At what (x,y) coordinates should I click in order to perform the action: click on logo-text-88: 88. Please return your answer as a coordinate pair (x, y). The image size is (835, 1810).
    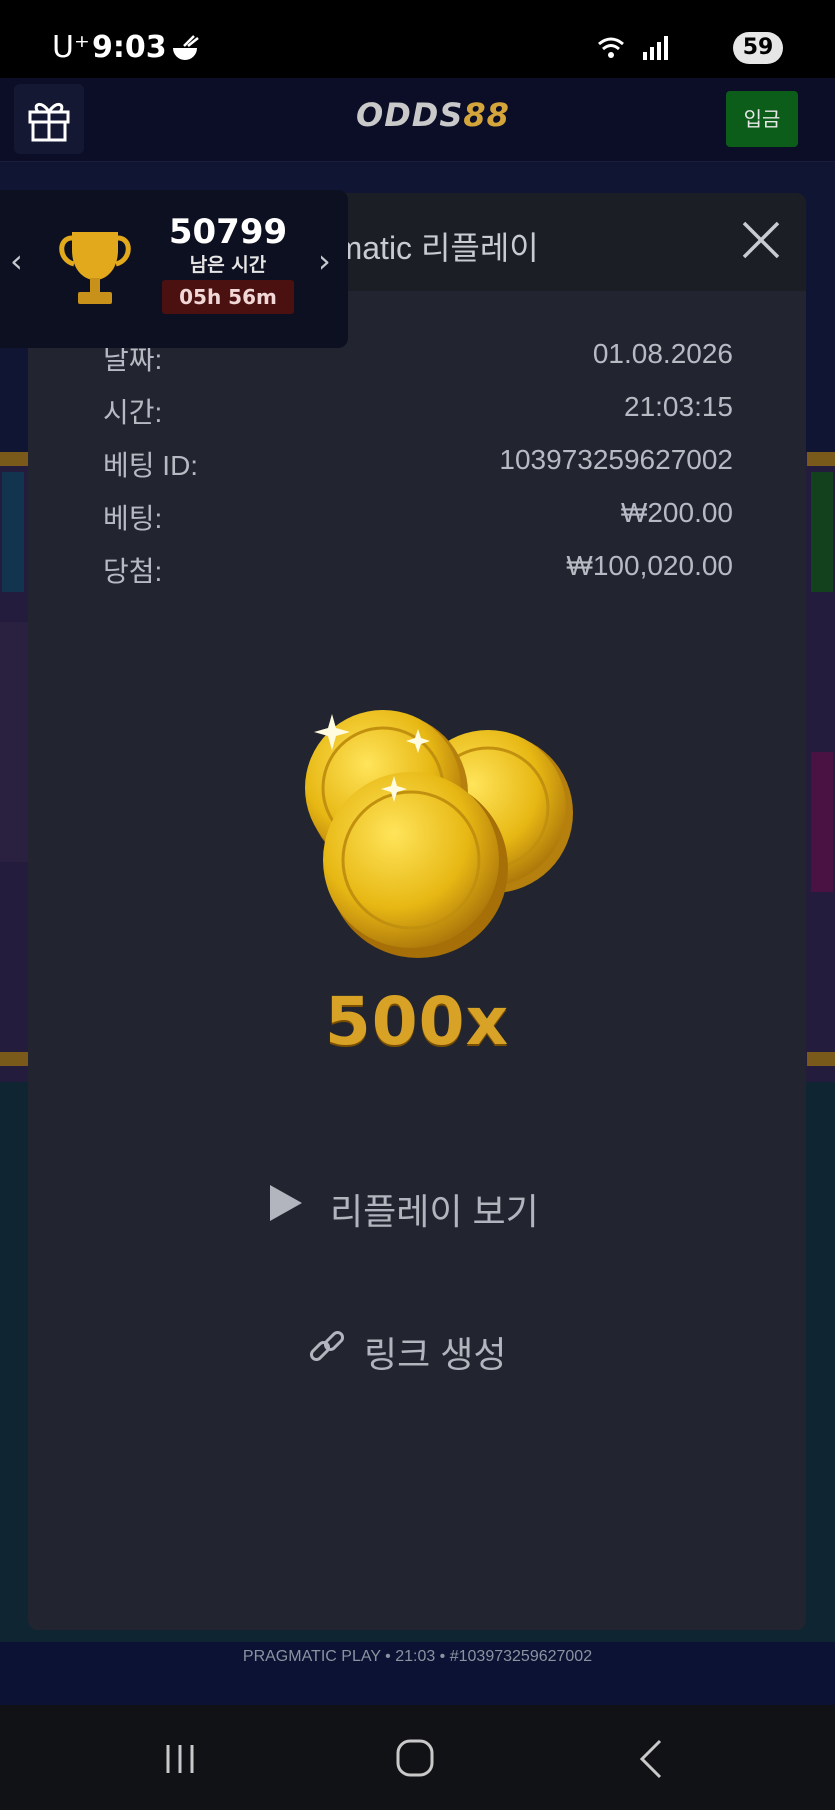
    Looking at the image, I should click on (486, 115).